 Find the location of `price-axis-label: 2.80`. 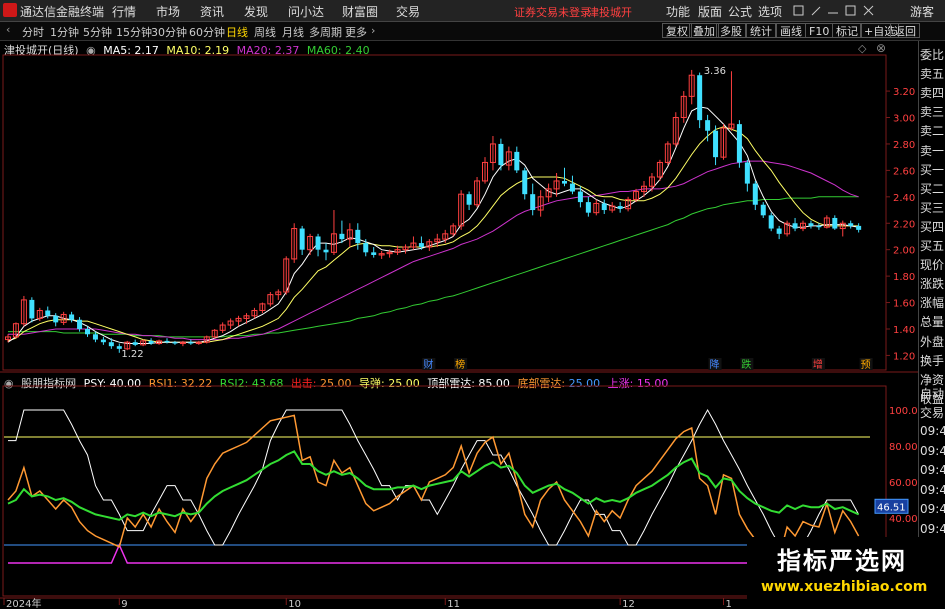

price-axis-label: 2.80 is located at coordinates (904, 145).